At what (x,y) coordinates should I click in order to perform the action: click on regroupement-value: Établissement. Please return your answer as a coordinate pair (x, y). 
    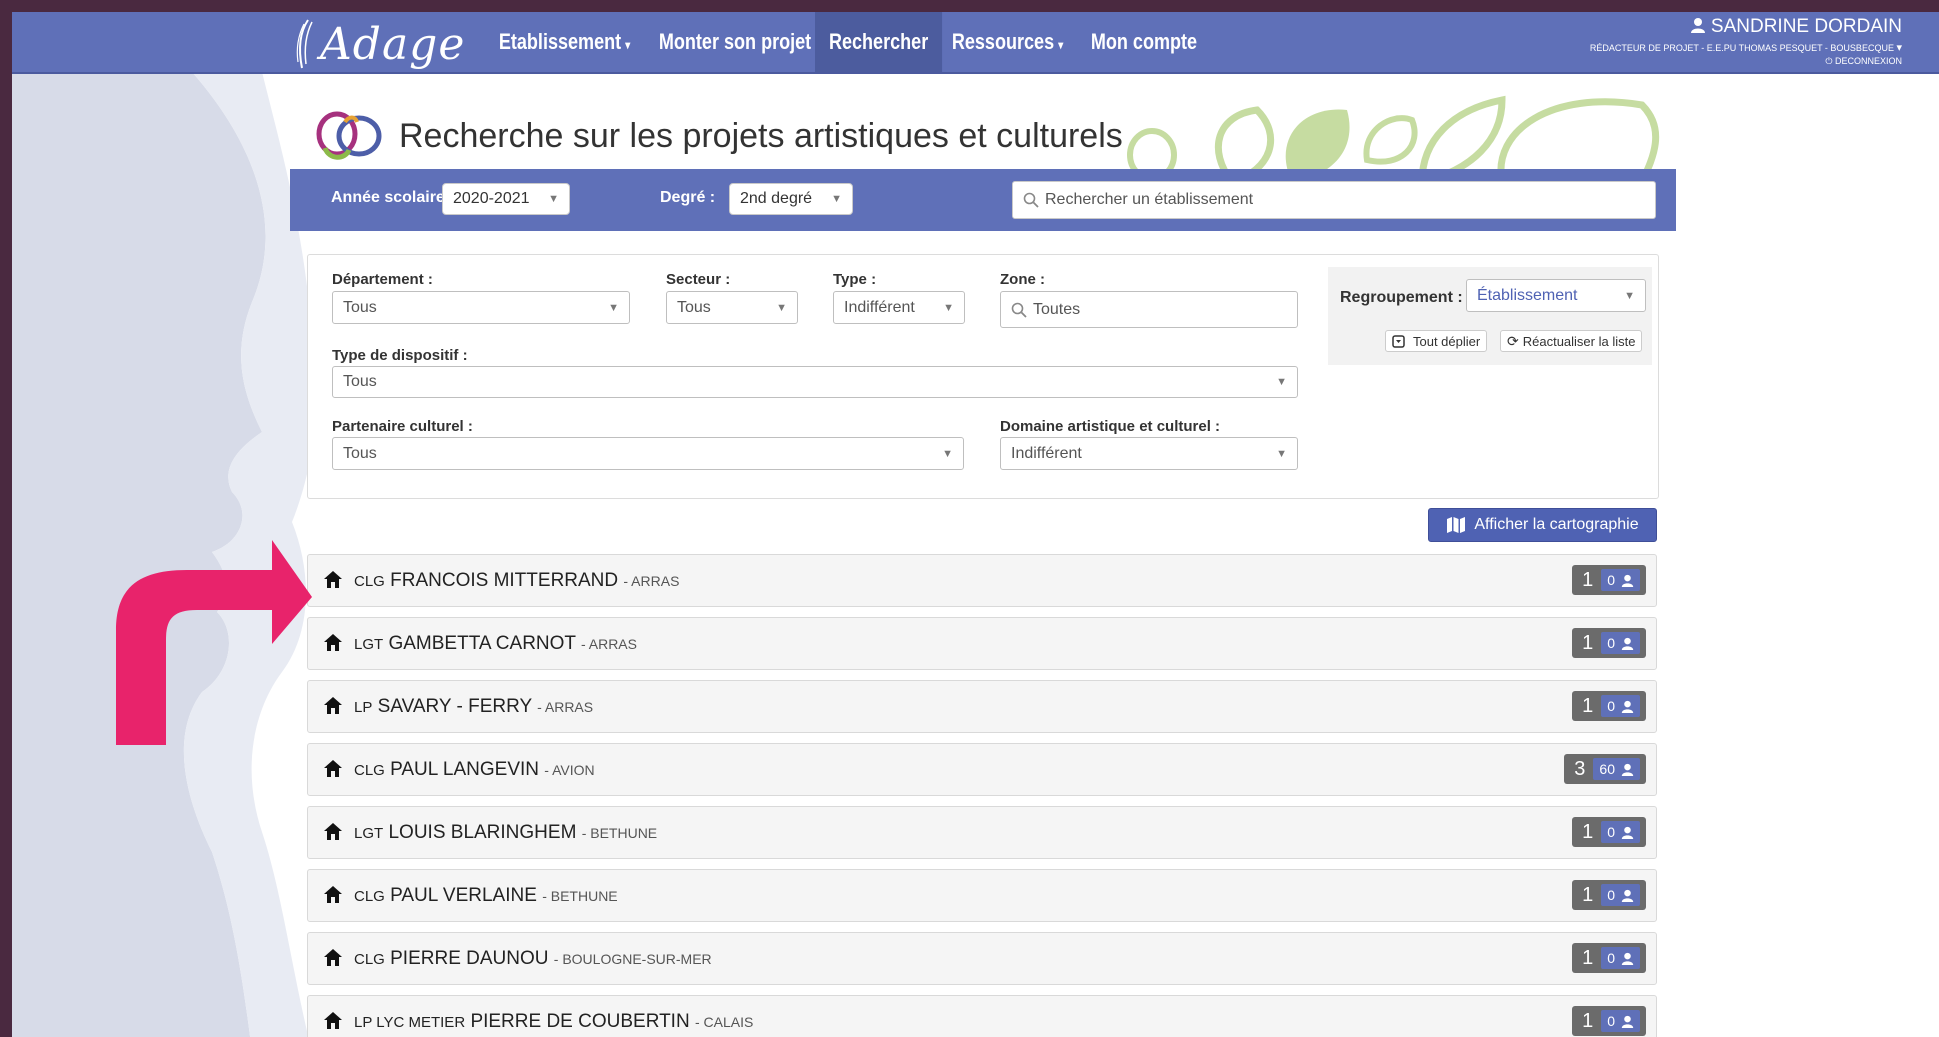
    Looking at the image, I should click on (1527, 295).